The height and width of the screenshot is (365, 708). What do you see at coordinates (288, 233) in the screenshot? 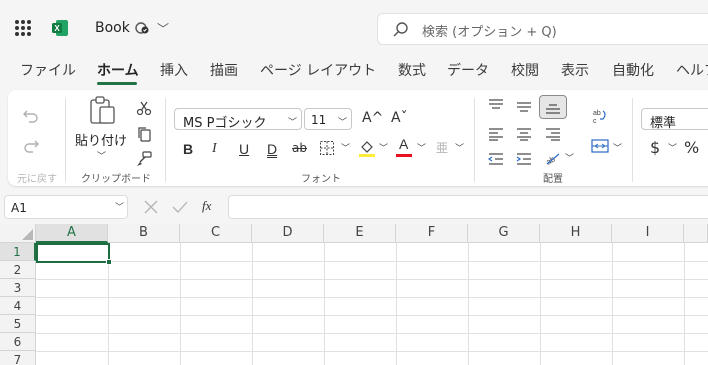
I see `column-header: D` at bounding box center [288, 233].